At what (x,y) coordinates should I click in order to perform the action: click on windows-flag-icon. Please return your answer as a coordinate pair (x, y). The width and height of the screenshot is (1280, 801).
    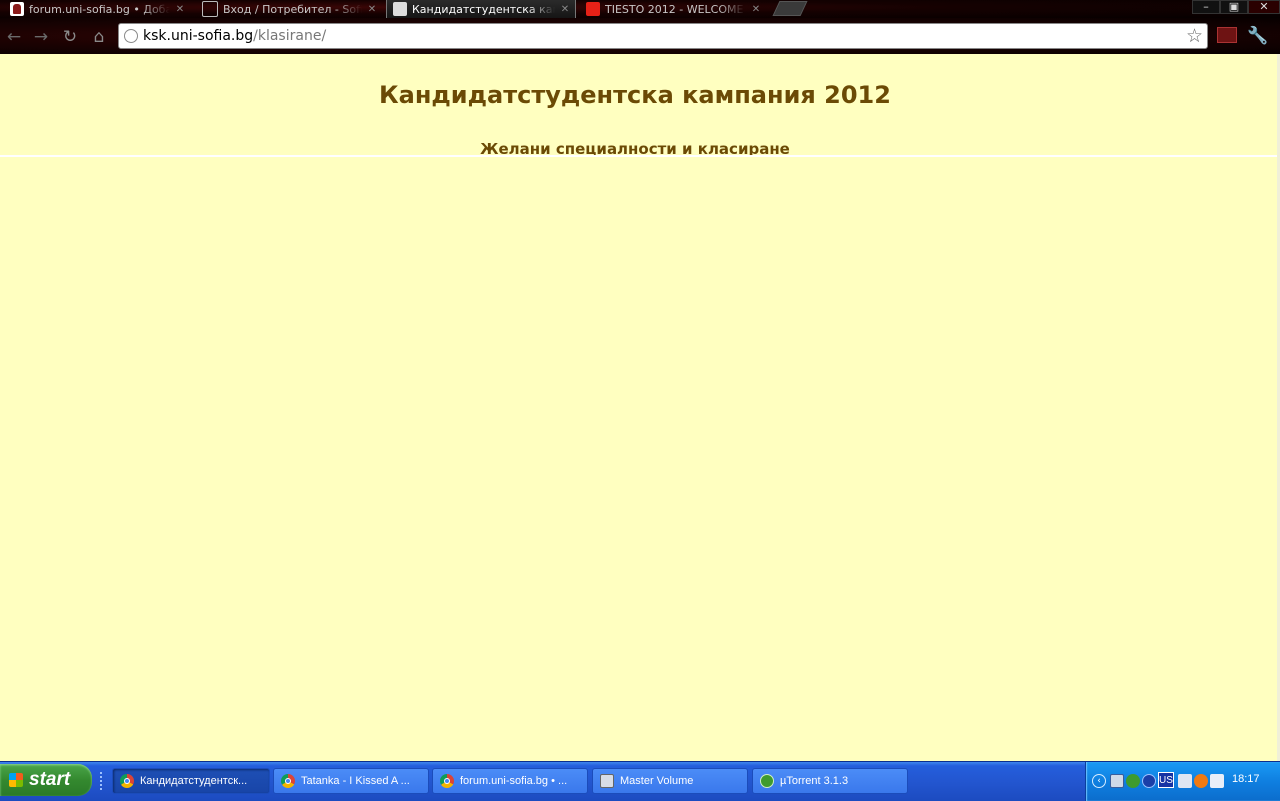
    Looking at the image, I should click on (16, 780).